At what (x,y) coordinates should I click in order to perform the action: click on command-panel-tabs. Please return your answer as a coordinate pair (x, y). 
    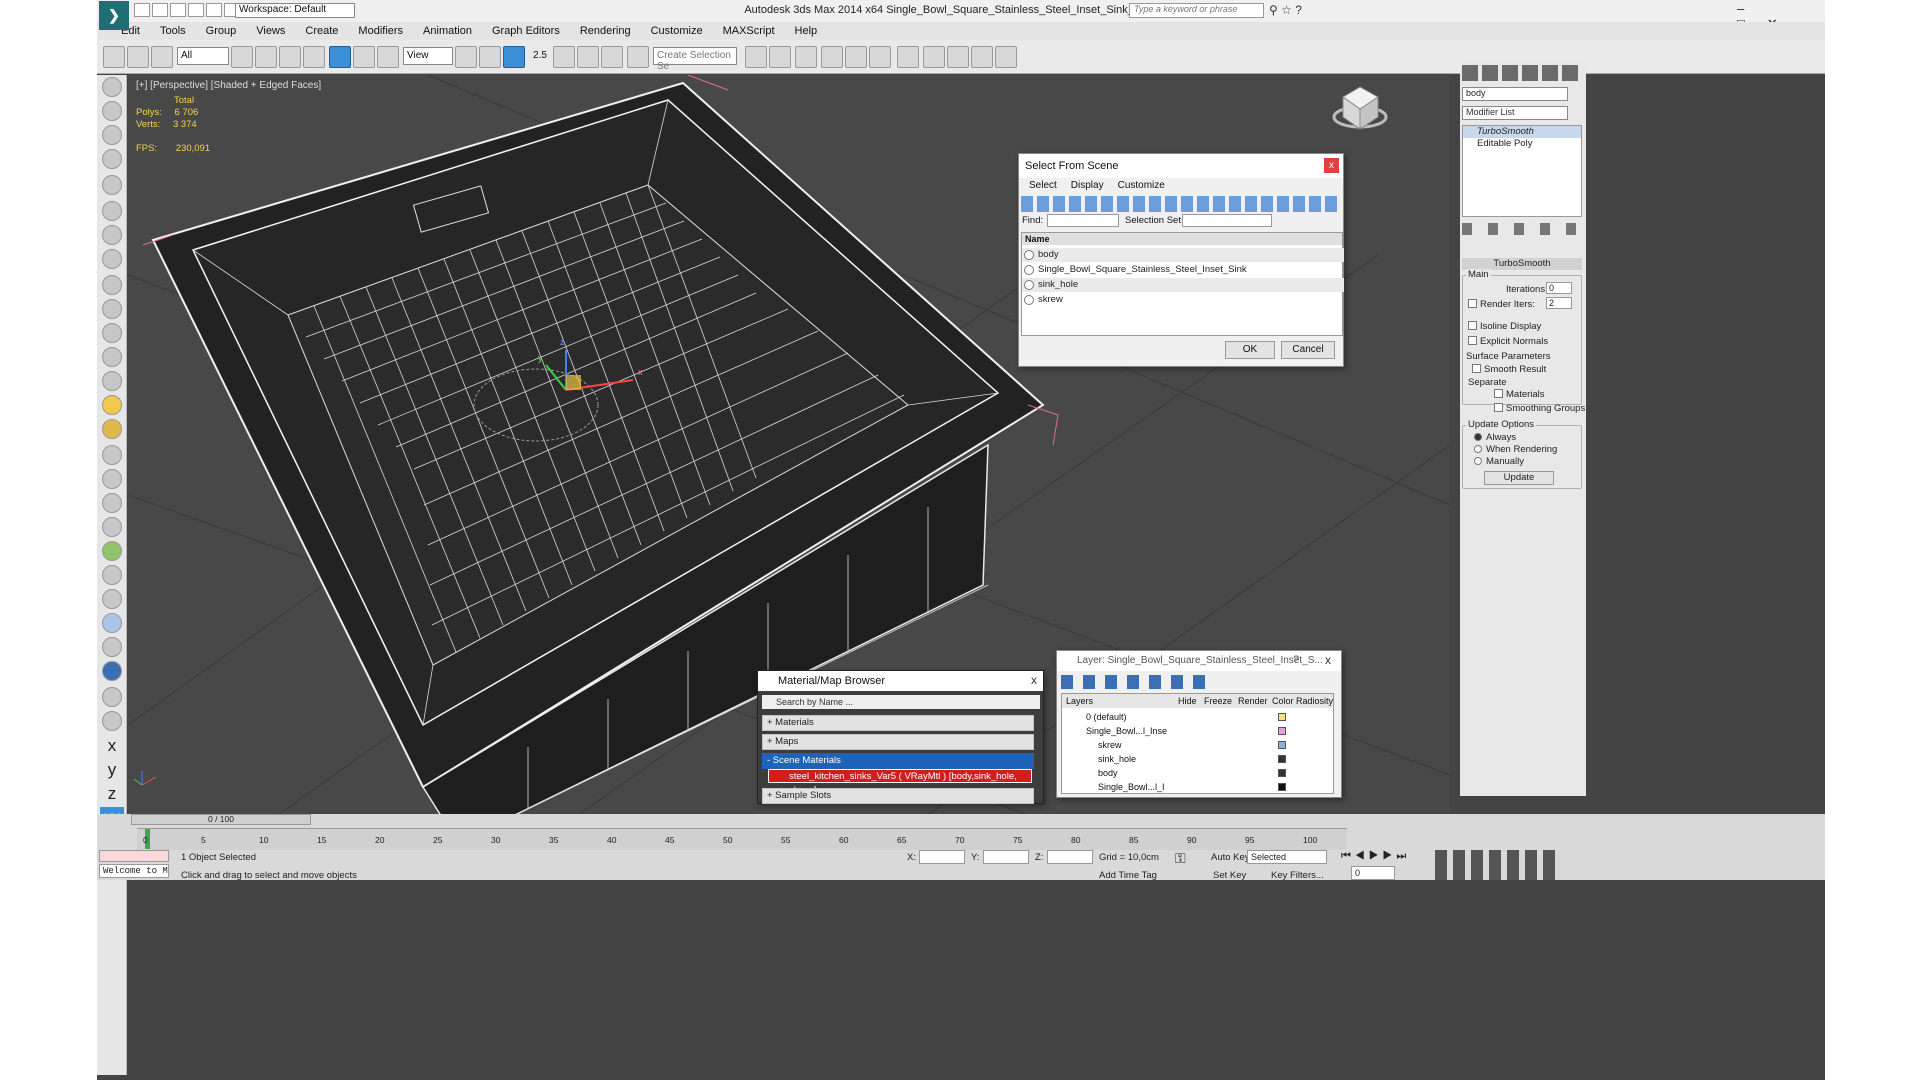
    Looking at the image, I should click on (1522, 73).